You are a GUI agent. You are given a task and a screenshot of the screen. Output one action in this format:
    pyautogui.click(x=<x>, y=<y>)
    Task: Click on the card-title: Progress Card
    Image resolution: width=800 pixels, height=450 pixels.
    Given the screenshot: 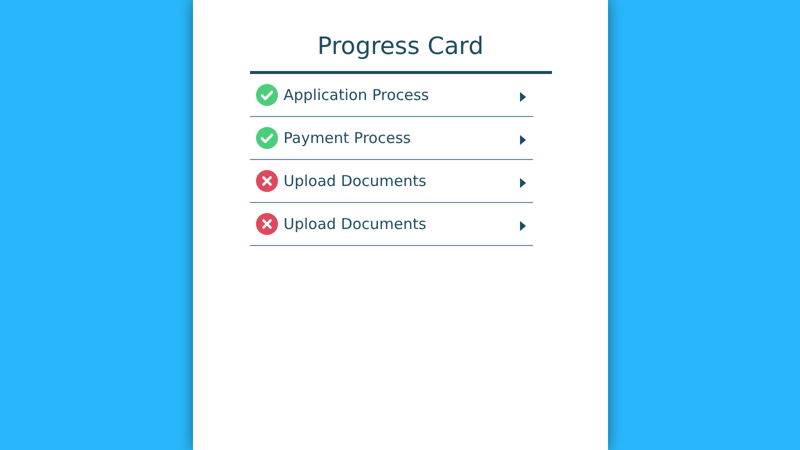 What is the action you would take?
    pyautogui.click(x=400, y=46)
    